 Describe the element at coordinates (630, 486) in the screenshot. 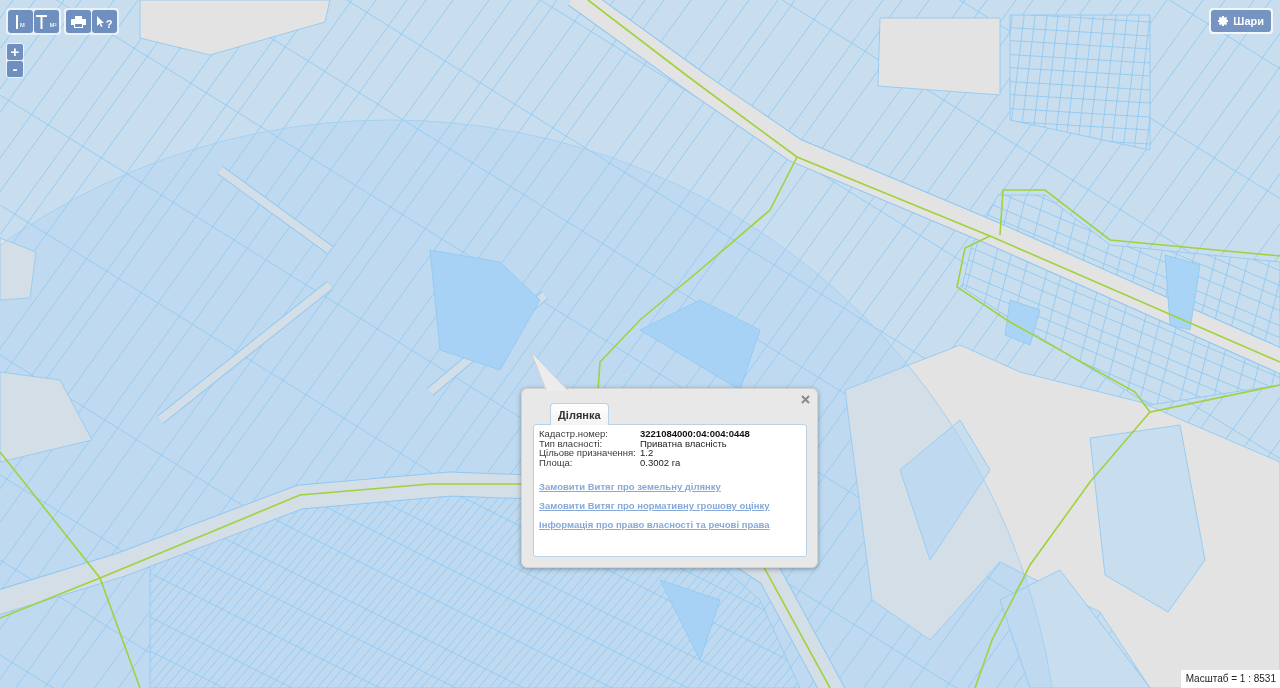

I see `popup-link: Замовити Витяг про земельну ділянку` at that location.